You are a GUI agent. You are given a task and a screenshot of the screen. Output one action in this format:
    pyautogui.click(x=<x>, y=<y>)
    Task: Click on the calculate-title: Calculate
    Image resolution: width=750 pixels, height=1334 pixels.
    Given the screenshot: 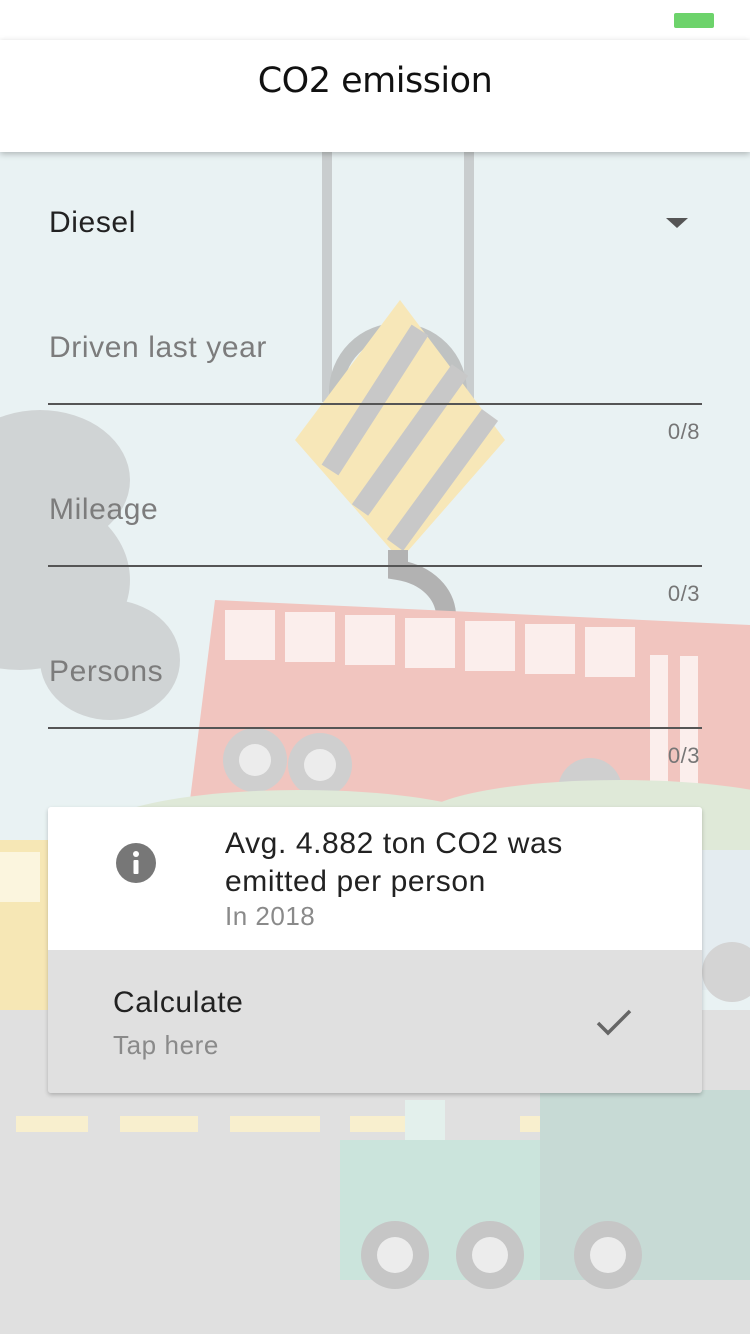 What is the action you would take?
    pyautogui.click(x=178, y=1002)
    